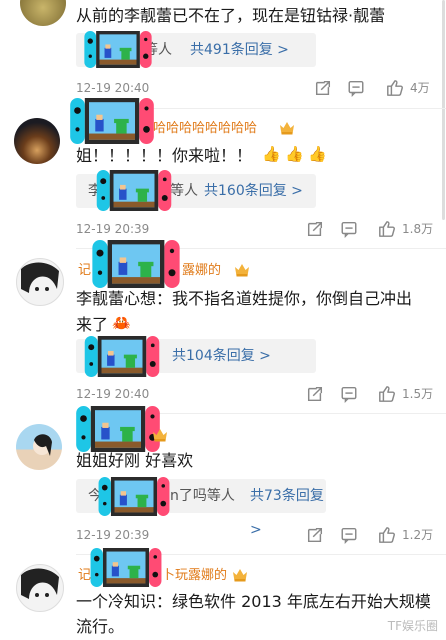 The height and width of the screenshot is (640, 446). I want to click on reply-preview-text: 等人, so click(184, 191).